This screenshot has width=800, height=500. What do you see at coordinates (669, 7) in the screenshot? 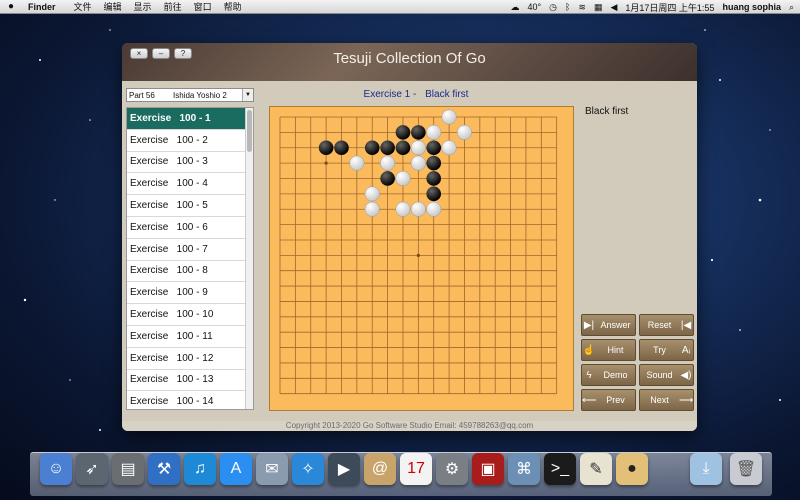
I see `datetime: 1月17日周四 上午1:55` at bounding box center [669, 7].